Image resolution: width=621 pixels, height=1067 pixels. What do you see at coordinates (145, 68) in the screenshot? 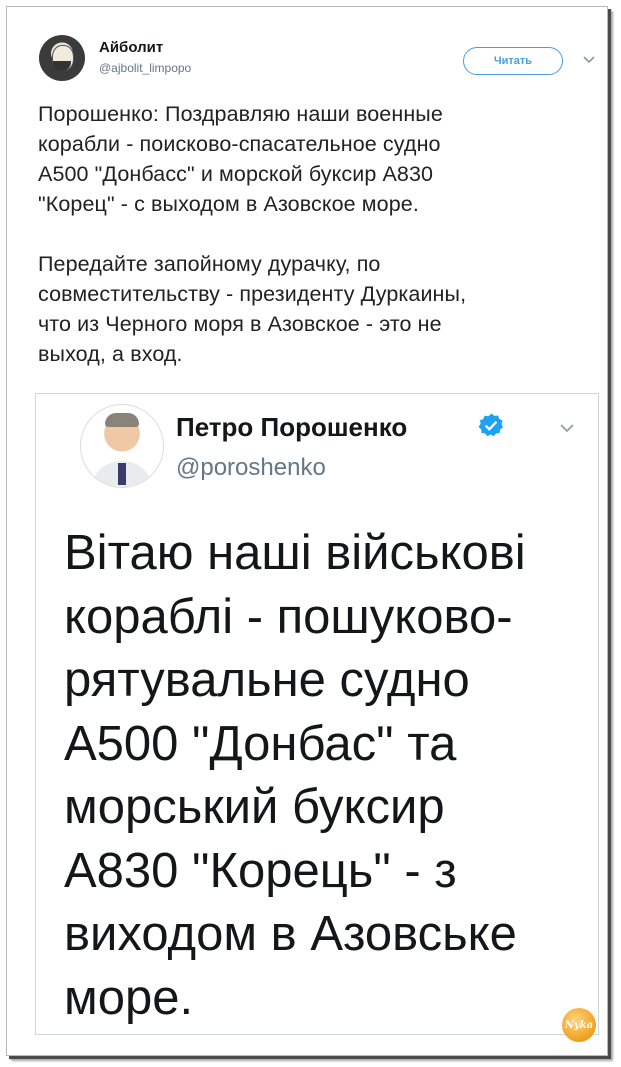
I see `author-handle: @ajbolit_limpopo` at bounding box center [145, 68].